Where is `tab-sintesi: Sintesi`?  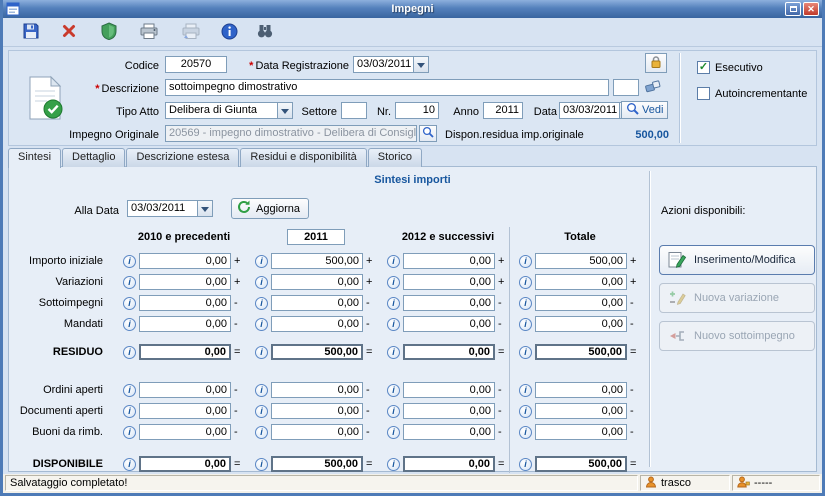
tab-sintesi: Sintesi is located at coordinates (35, 158).